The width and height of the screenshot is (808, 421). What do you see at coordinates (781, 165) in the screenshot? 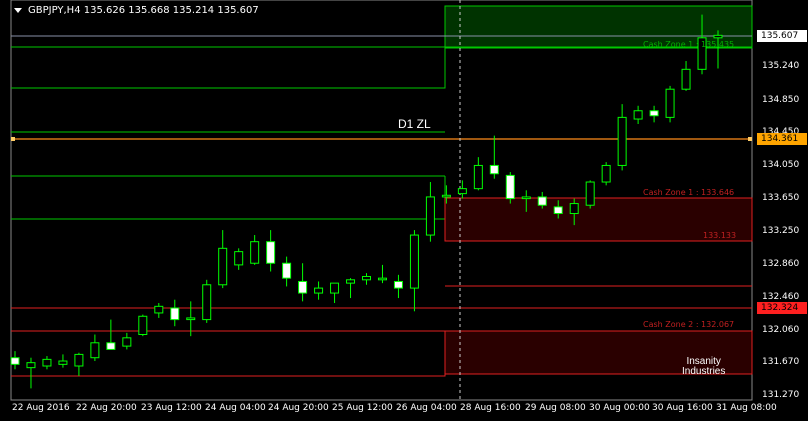
I see `price-tick: 134.050` at bounding box center [781, 165].